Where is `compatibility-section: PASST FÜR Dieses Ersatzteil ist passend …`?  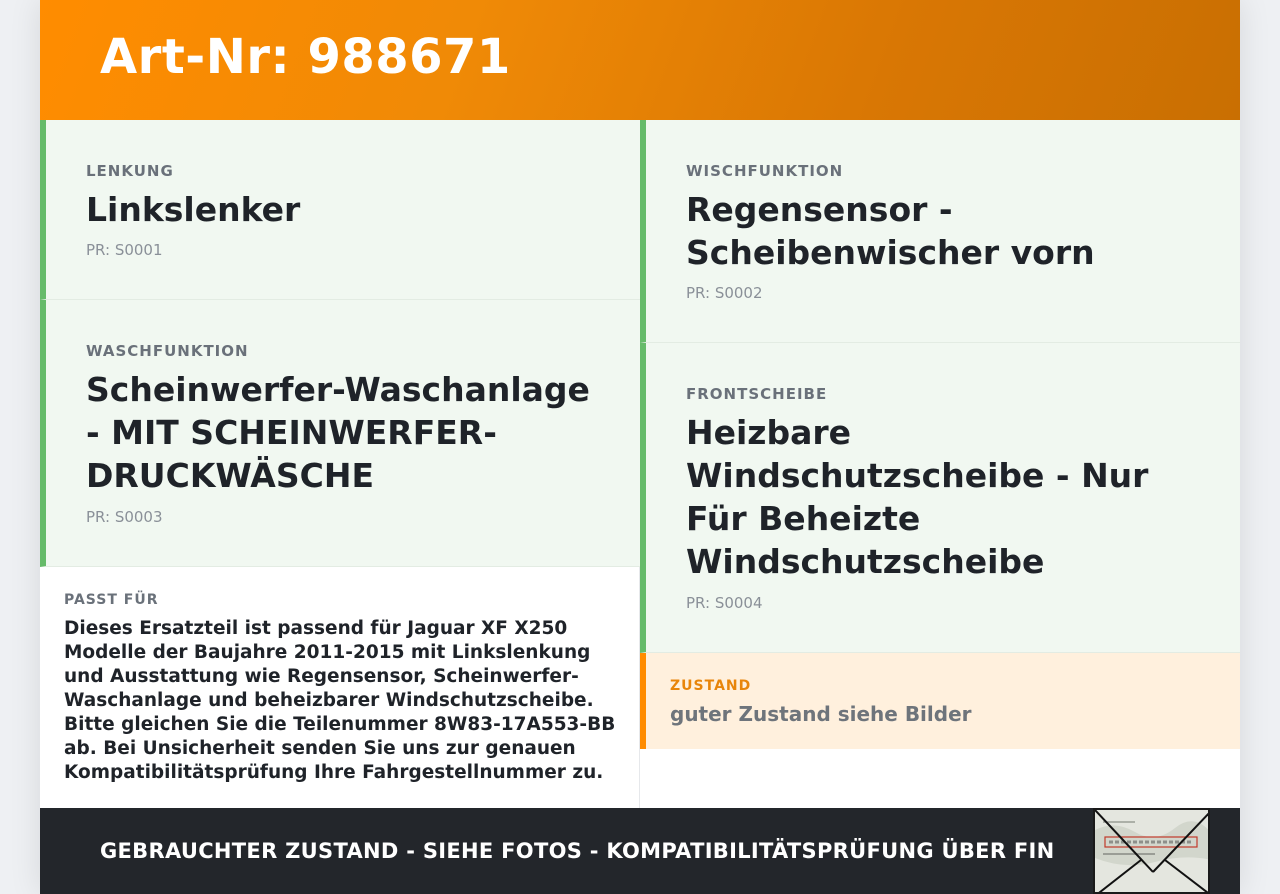 compatibility-section: PASST FÜR Dieses Ersatzteil ist passend … is located at coordinates (340, 687).